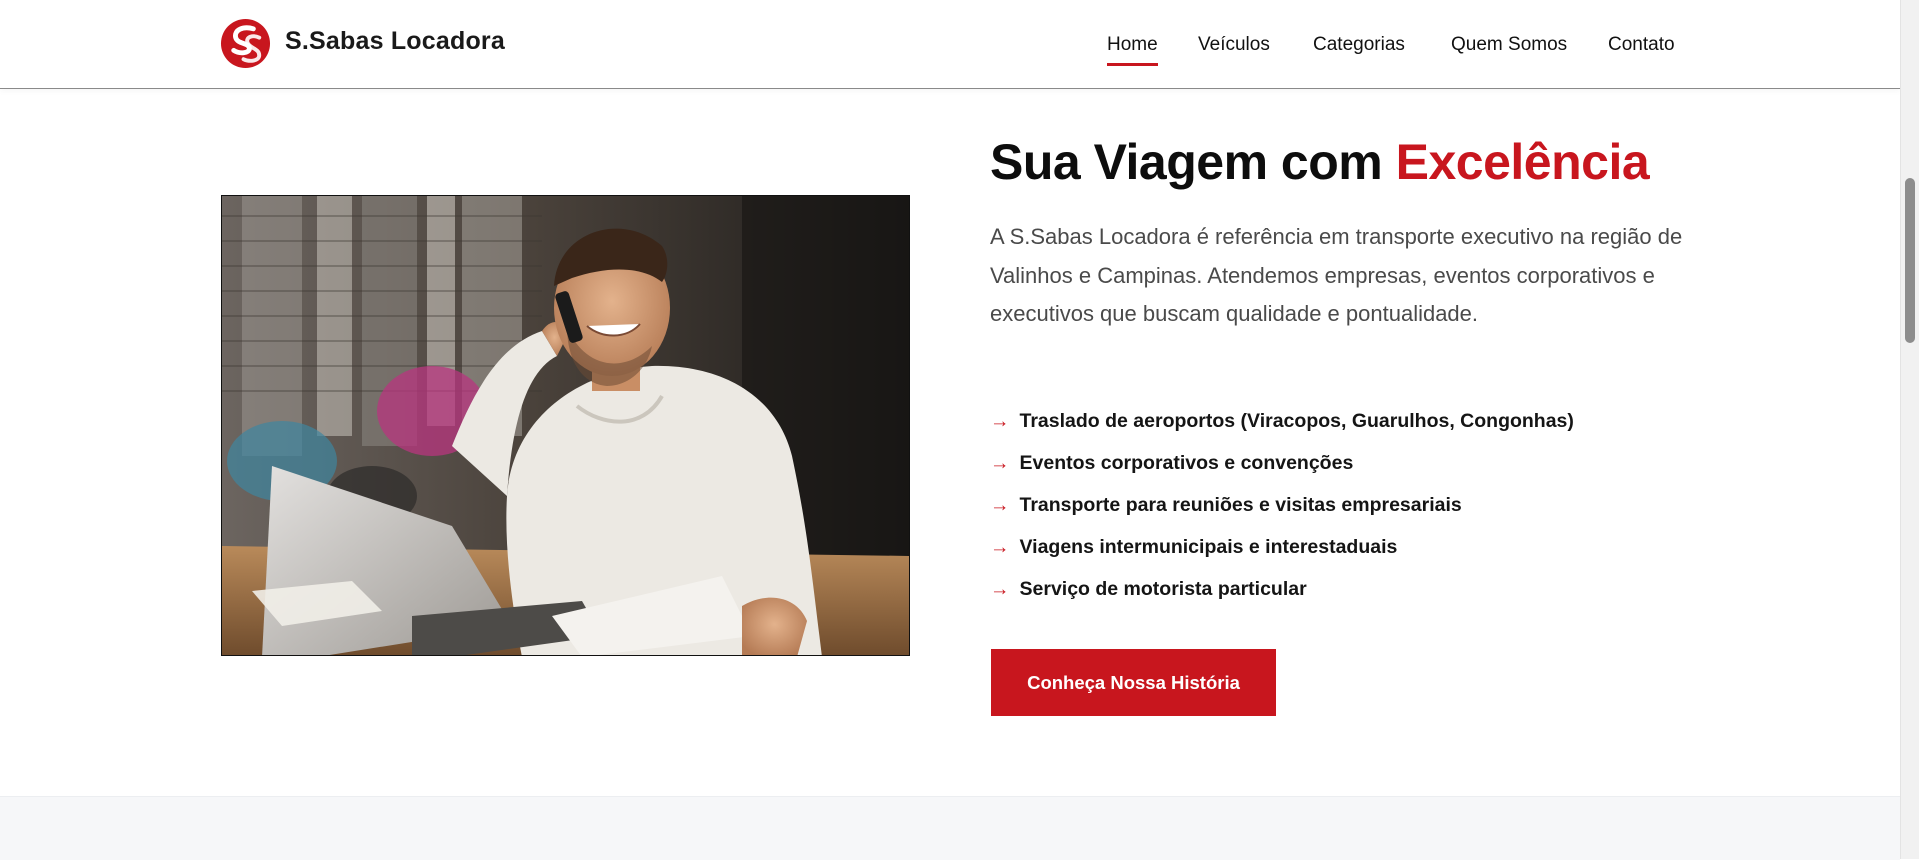  I want to click on feature-text: Eventos corporativos e convenções, so click(1186, 463).